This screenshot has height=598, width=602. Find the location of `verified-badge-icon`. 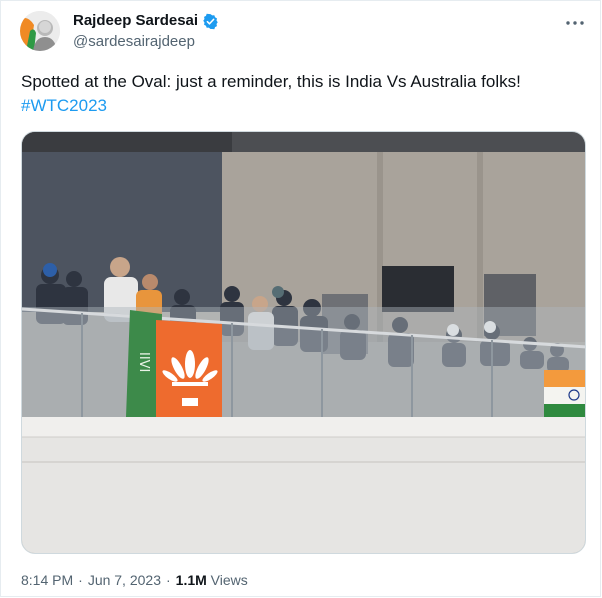

verified-badge-icon is located at coordinates (210, 21).